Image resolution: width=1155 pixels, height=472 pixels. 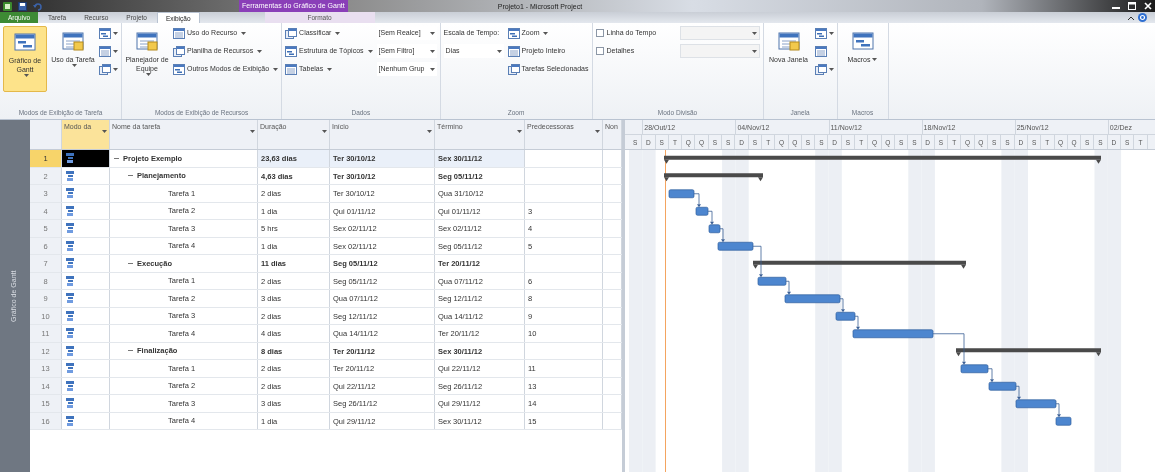 I want to click on app-icon, so click(x=7, y=6).